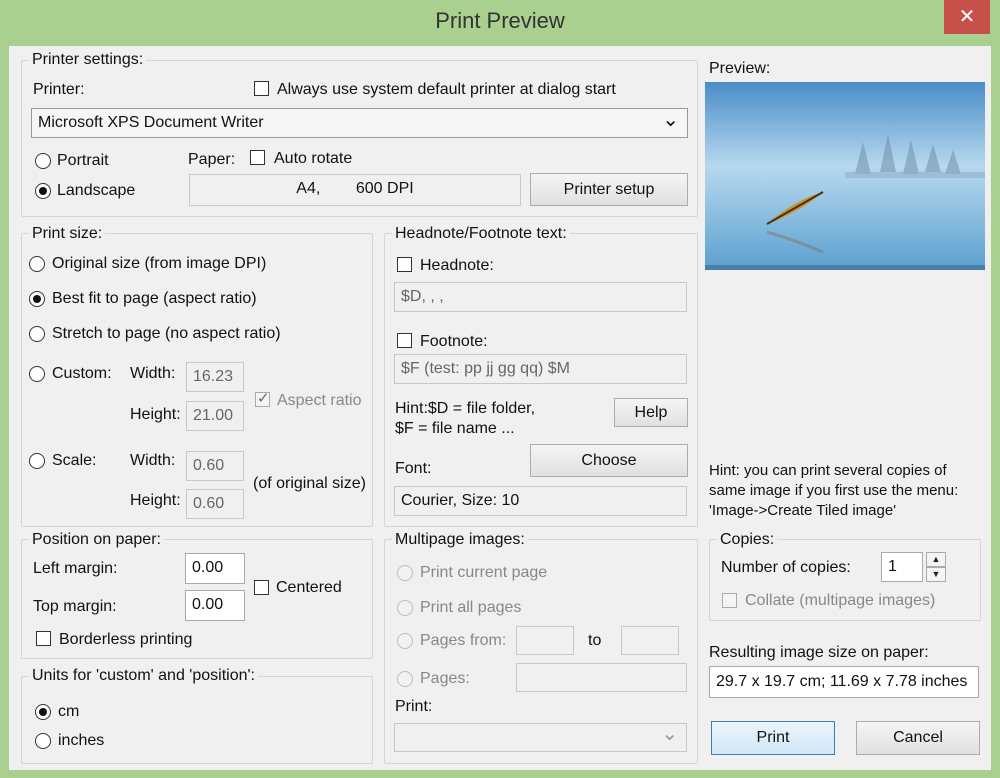 The height and width of the screenshot is (778, 1000). Describe the element at coordinates (740, 68) in the screenshot. I see `preview-label: Preview:` at that location.